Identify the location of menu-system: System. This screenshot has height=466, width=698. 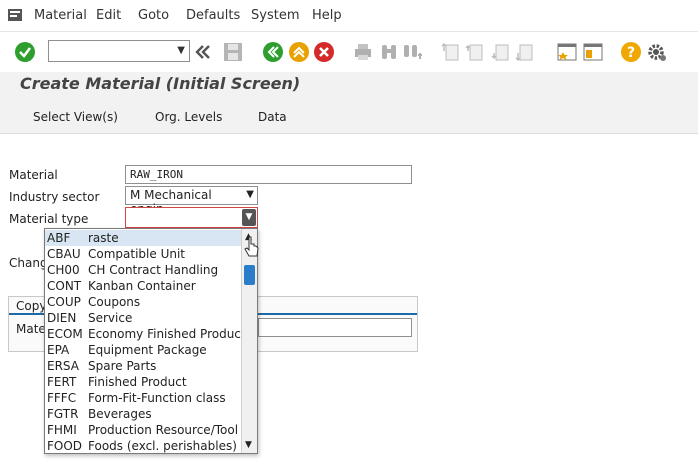
(275, 15).